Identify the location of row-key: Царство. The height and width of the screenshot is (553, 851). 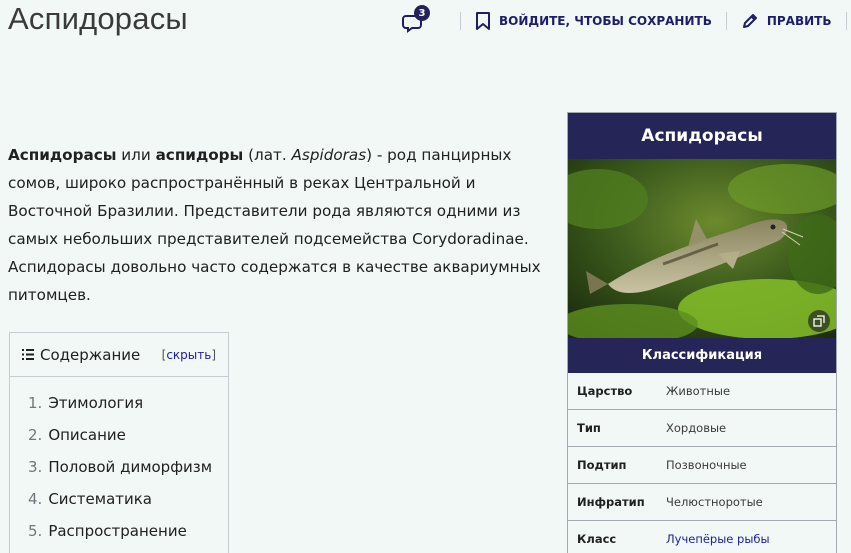
(605, 391).